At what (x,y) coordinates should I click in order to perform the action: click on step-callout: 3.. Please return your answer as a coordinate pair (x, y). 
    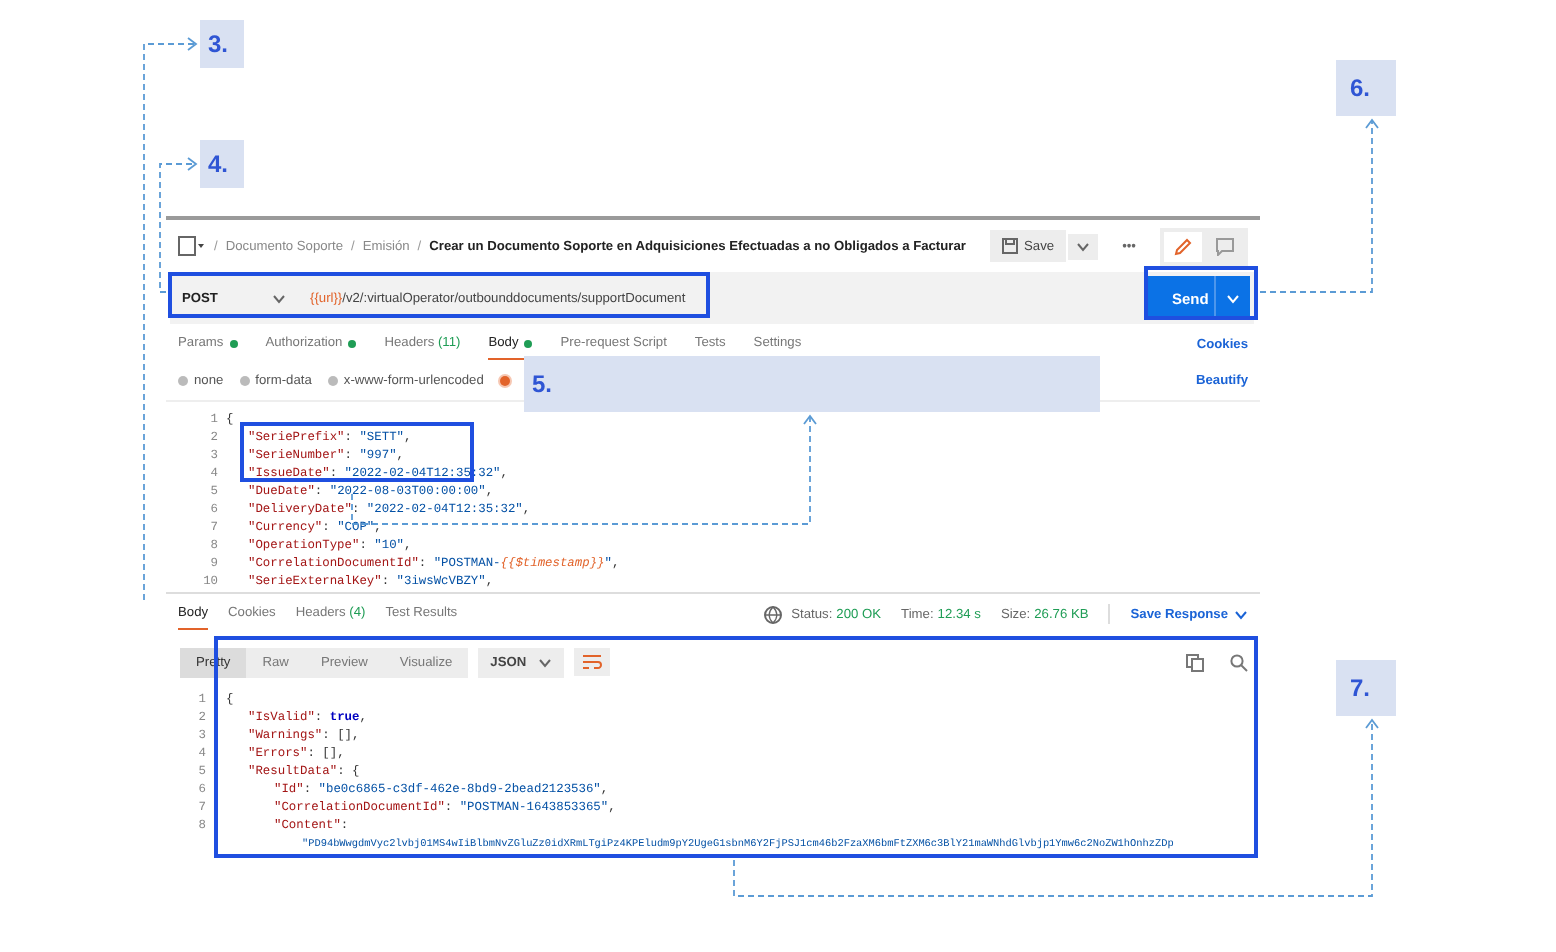
    Looking at the image, I should click on (222, 44).